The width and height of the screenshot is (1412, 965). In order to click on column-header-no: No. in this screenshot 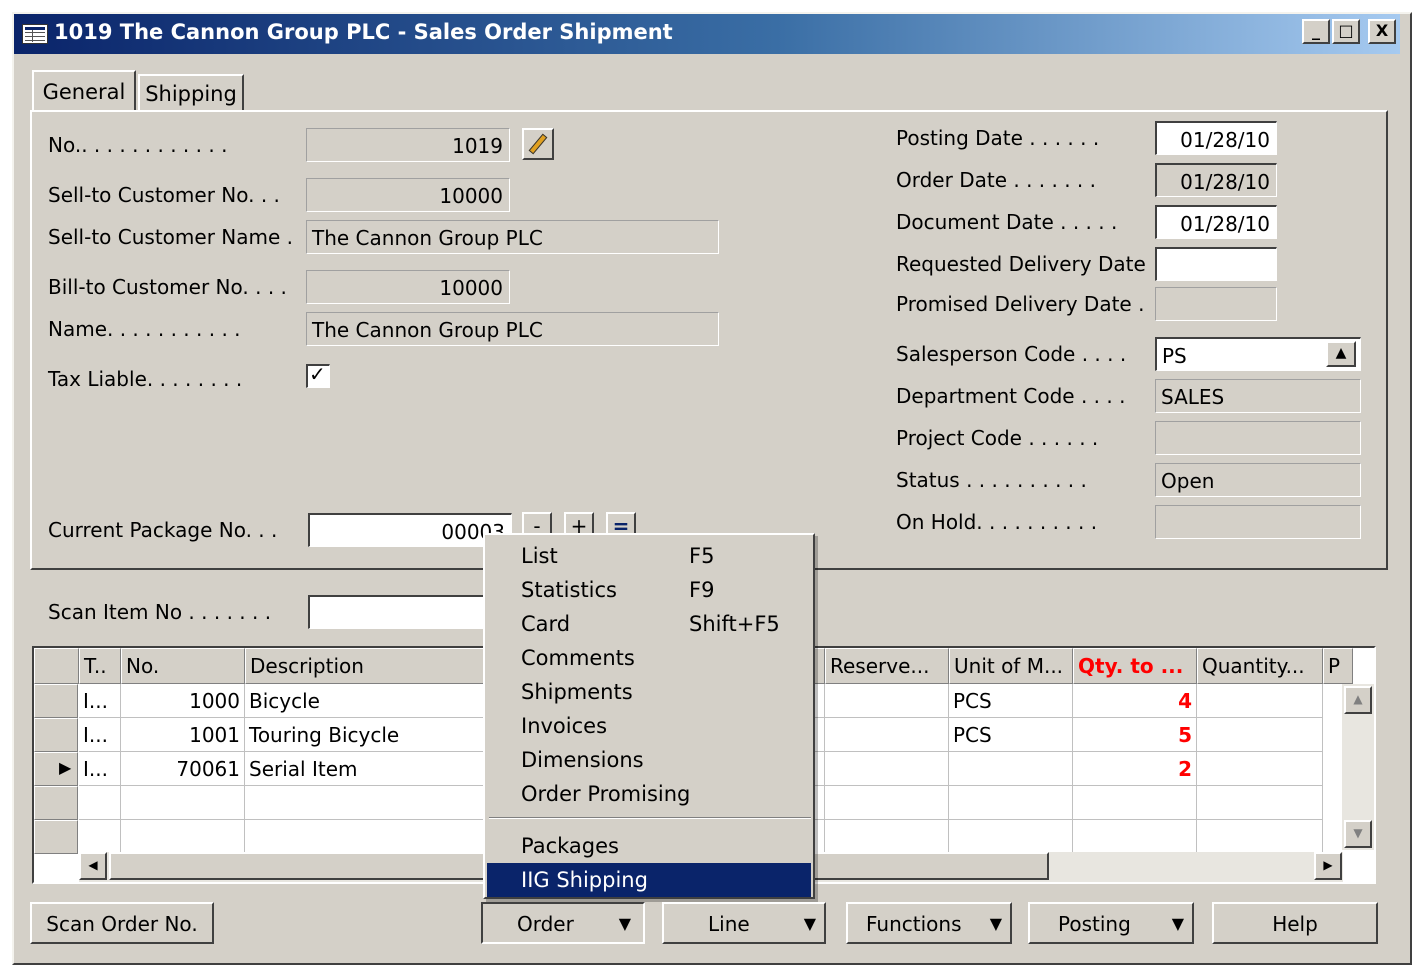, I will do `click(183, 666)`.